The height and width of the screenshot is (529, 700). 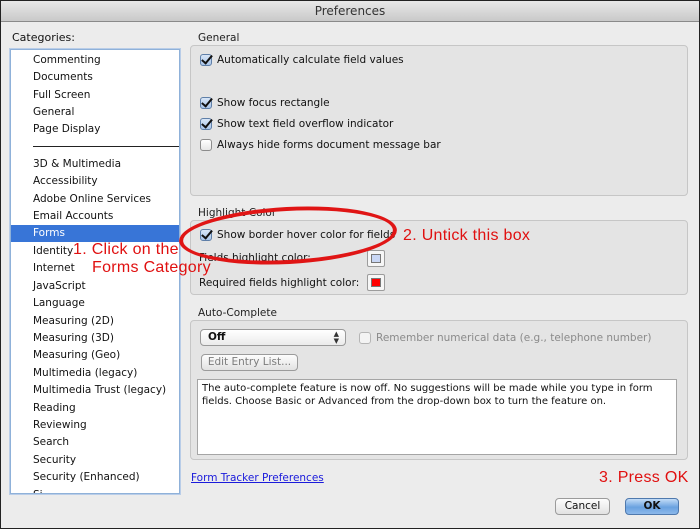 I want to click on highlight-section-title: Highlight Color, so click(x=237, y=213).